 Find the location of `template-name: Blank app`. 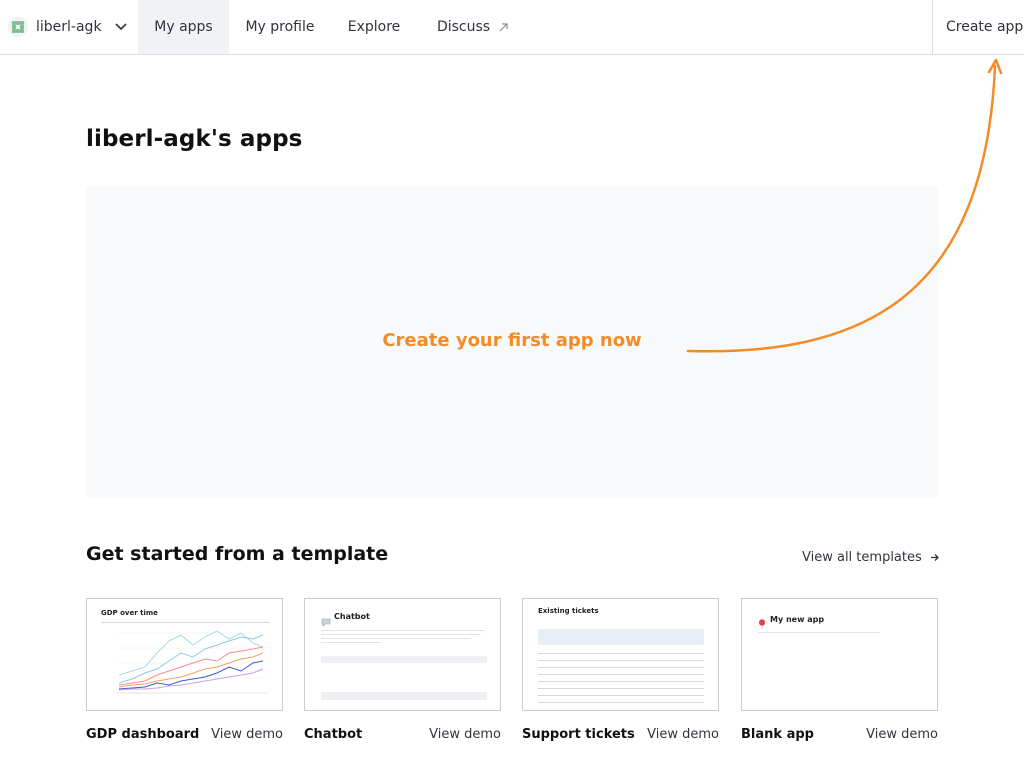

template-name: Blank app is located at coordinates (777, 734).